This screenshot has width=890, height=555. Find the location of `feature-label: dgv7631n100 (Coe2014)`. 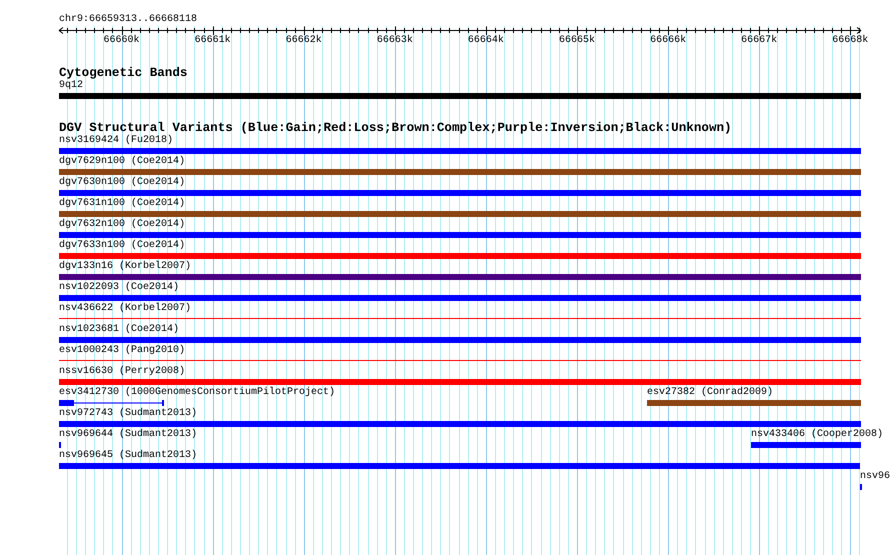

feature-label: dgv7631n100 (Coe2014) is located at coordinates (122, 204).